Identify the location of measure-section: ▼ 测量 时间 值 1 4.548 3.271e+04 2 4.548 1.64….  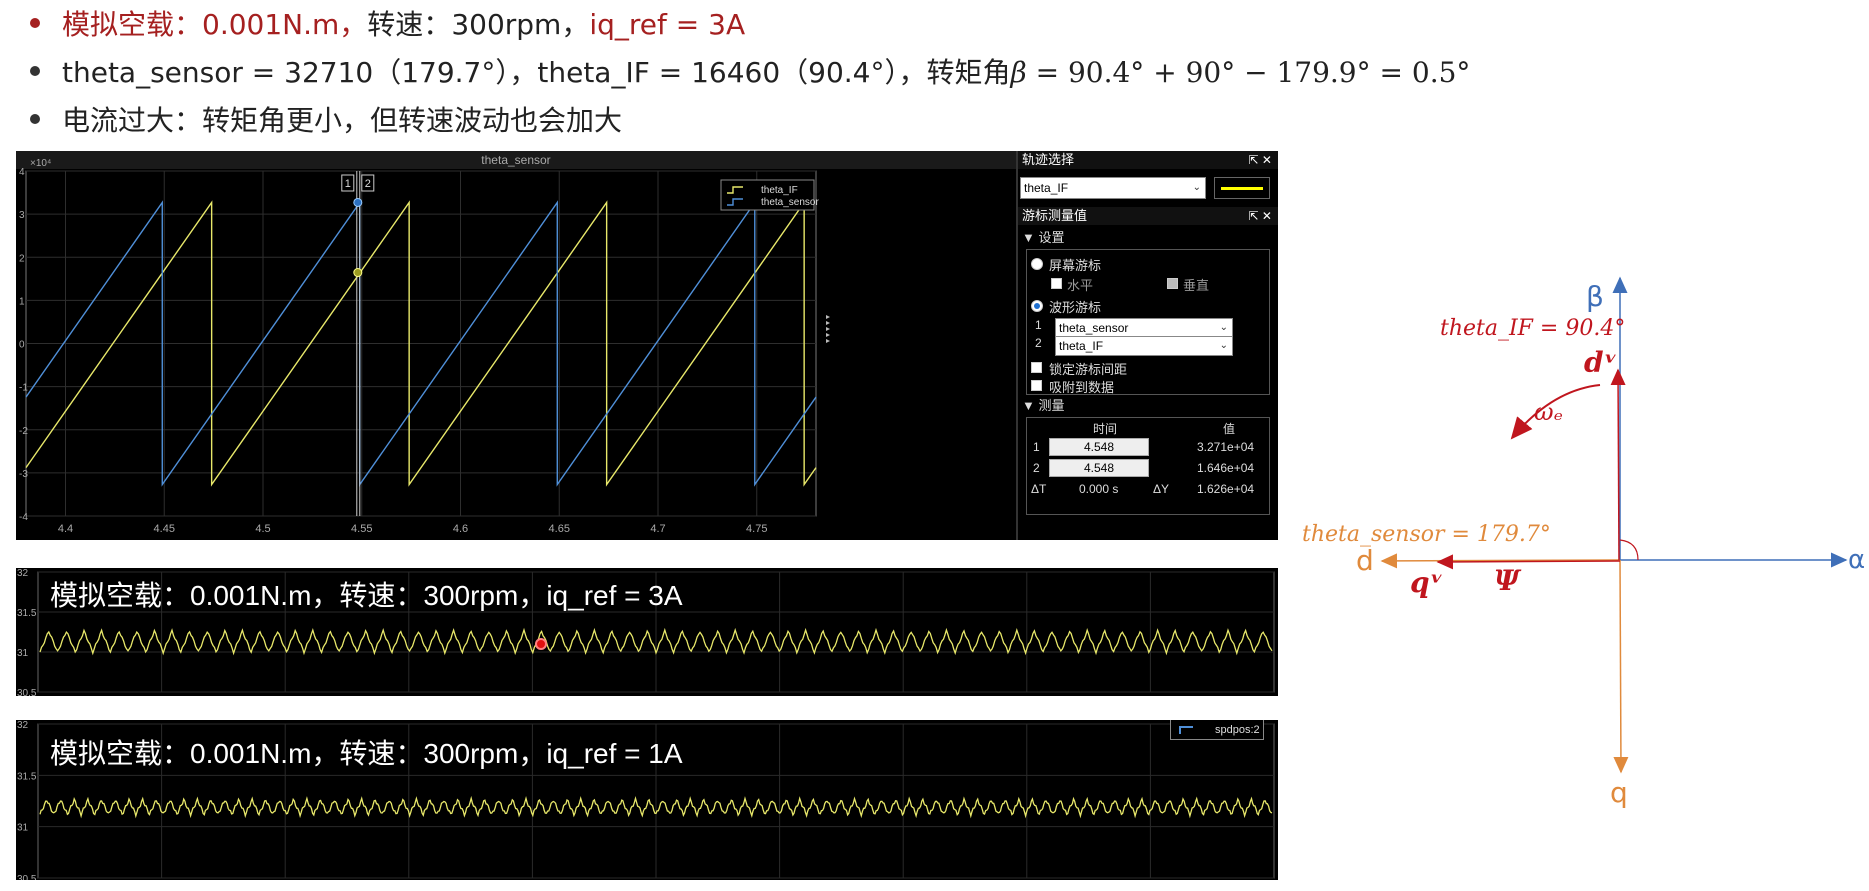
(1148, 455).